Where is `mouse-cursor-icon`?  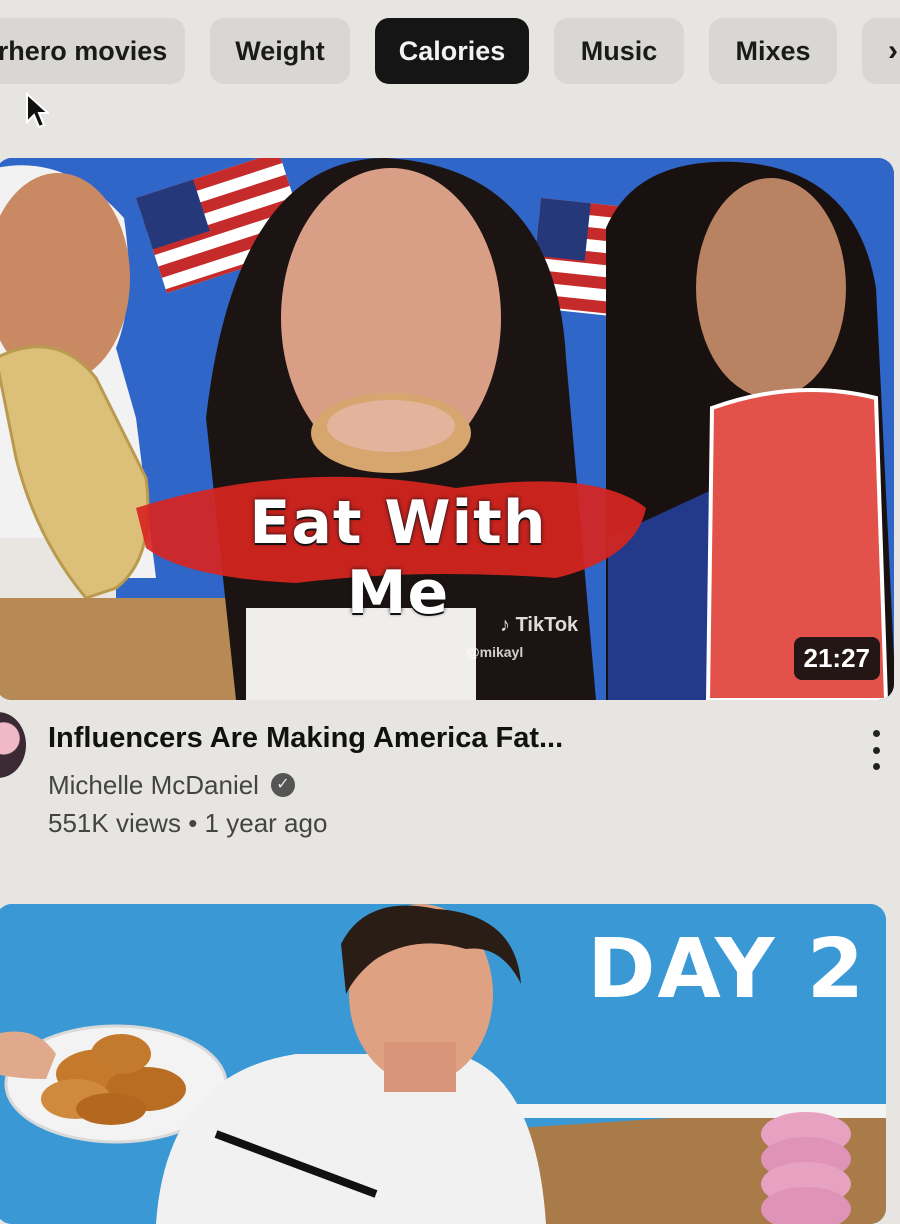
mouse-cursor-icon is located at coordinates (37, 110).